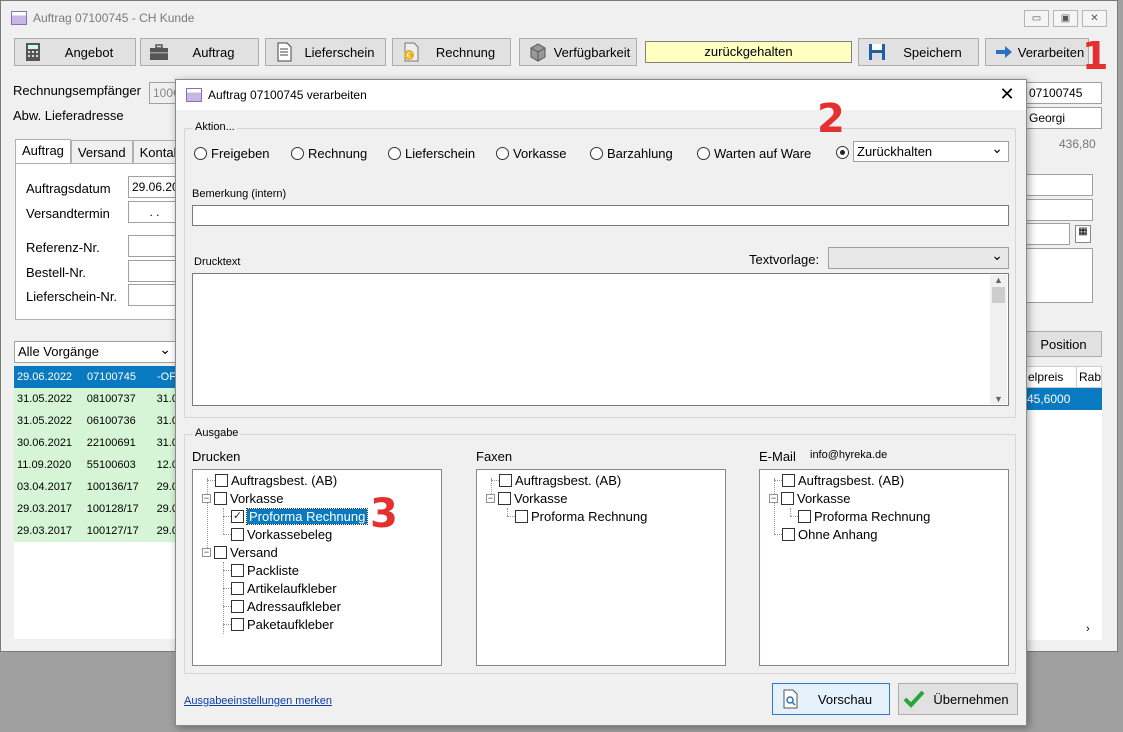 Image resolution: width=1123 pixels, height=732 pixels. Describe the element at coordinates (153, 295) in the screenshot. I see `lieferschein-nr-field` at that location.